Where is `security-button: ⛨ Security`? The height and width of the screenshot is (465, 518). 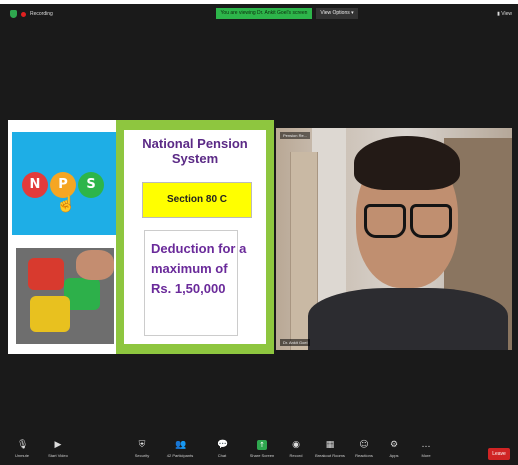
security-button: ⛨ Security is located at coordinates (142, 449).